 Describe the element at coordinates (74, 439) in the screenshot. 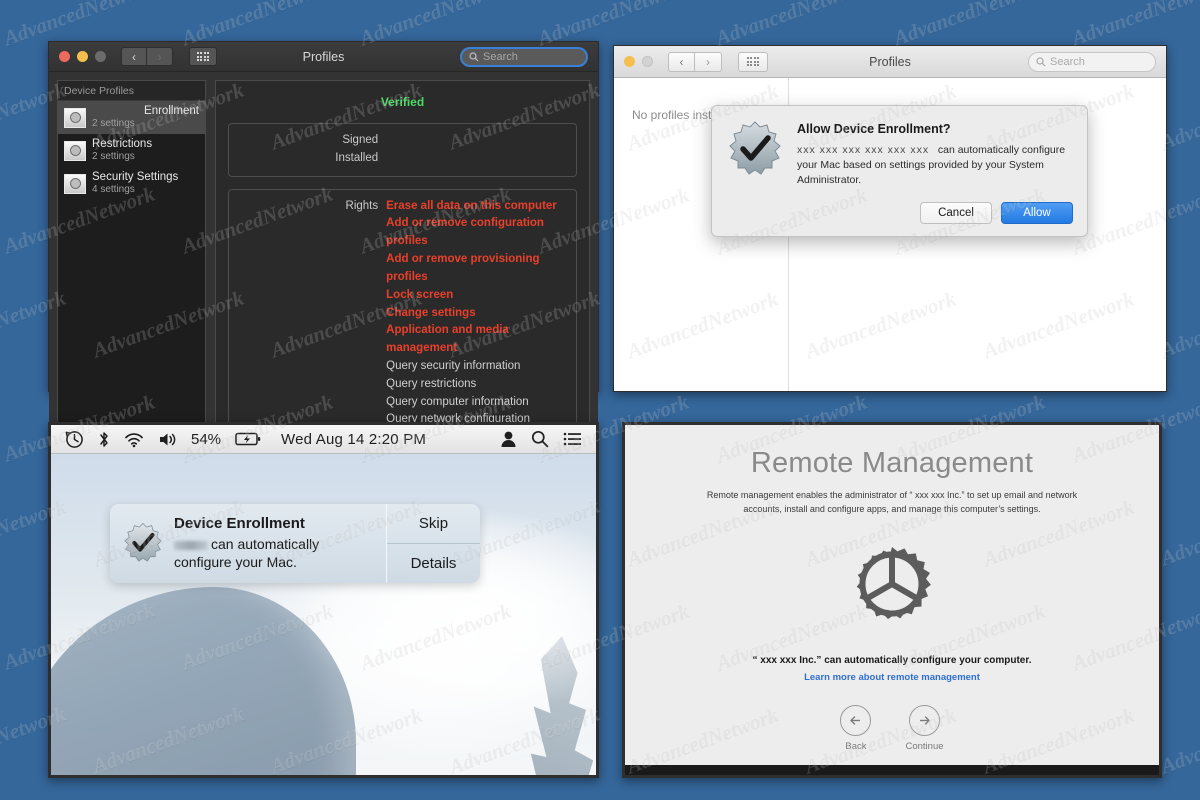

I see `time-machine-icon` at that location.